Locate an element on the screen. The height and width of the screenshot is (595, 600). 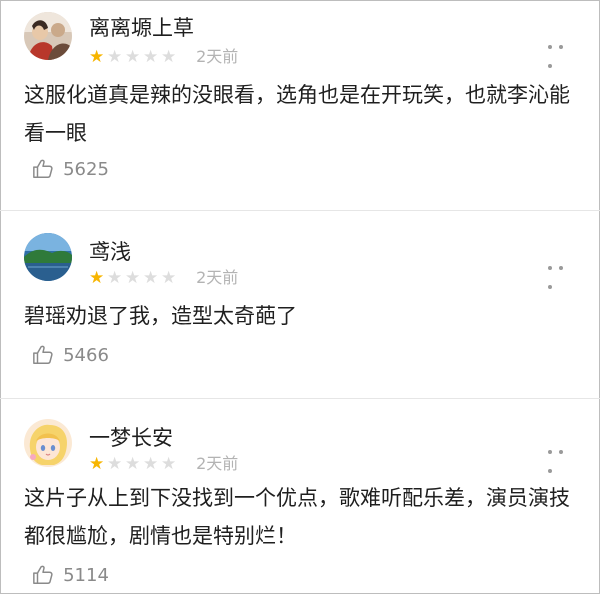
comment-text: 这服化道真是辣的没眼看，选角也是在开玩笑，也就李沁能看一眼 is located at coordinates (297, 114).